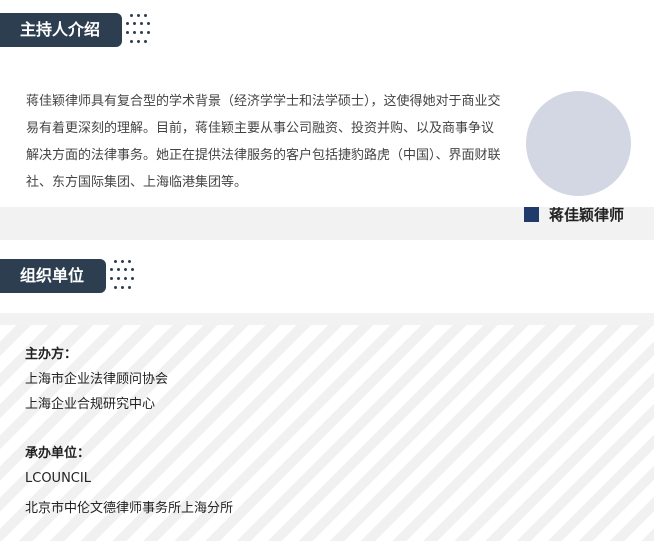 This screenshot has height=541, width=654. I want to click on host-name: 蒋佳颖律师, so click(587, 215).